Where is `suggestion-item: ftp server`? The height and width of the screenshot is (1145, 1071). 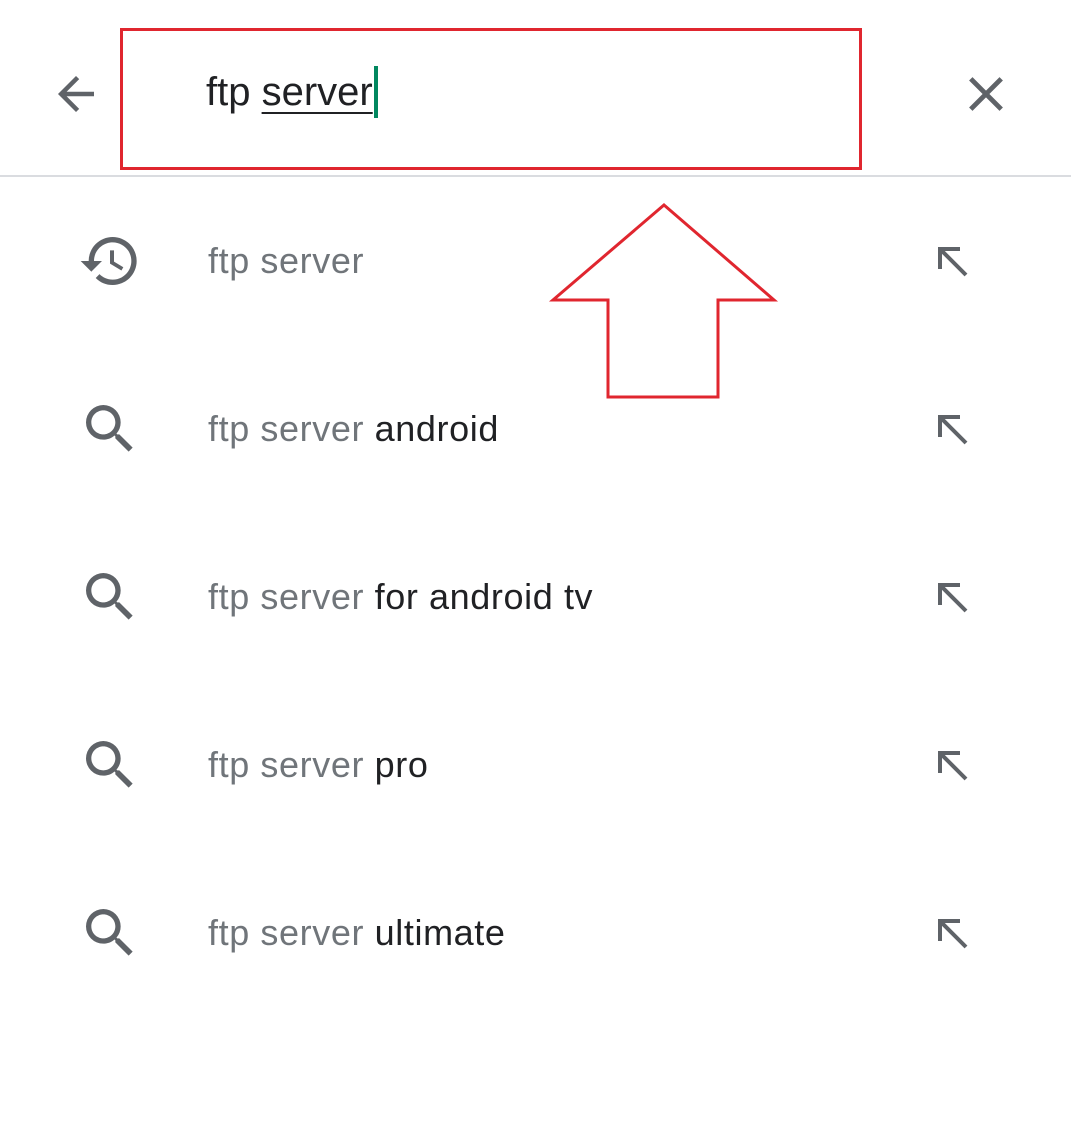
suggestion-item: ftp server is located at coordinates (535, 261).